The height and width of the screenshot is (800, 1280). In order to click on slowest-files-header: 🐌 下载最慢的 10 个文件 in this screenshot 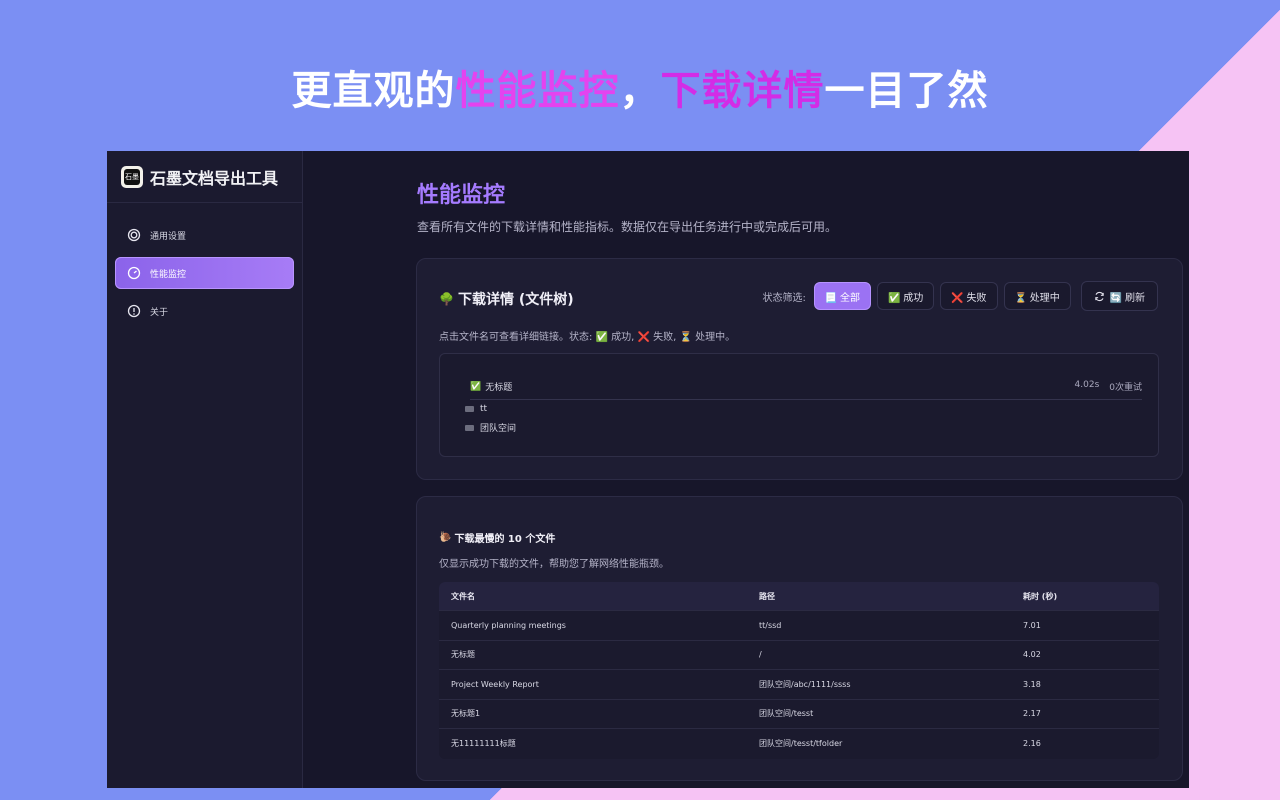, I will do `click(497, 537)`.